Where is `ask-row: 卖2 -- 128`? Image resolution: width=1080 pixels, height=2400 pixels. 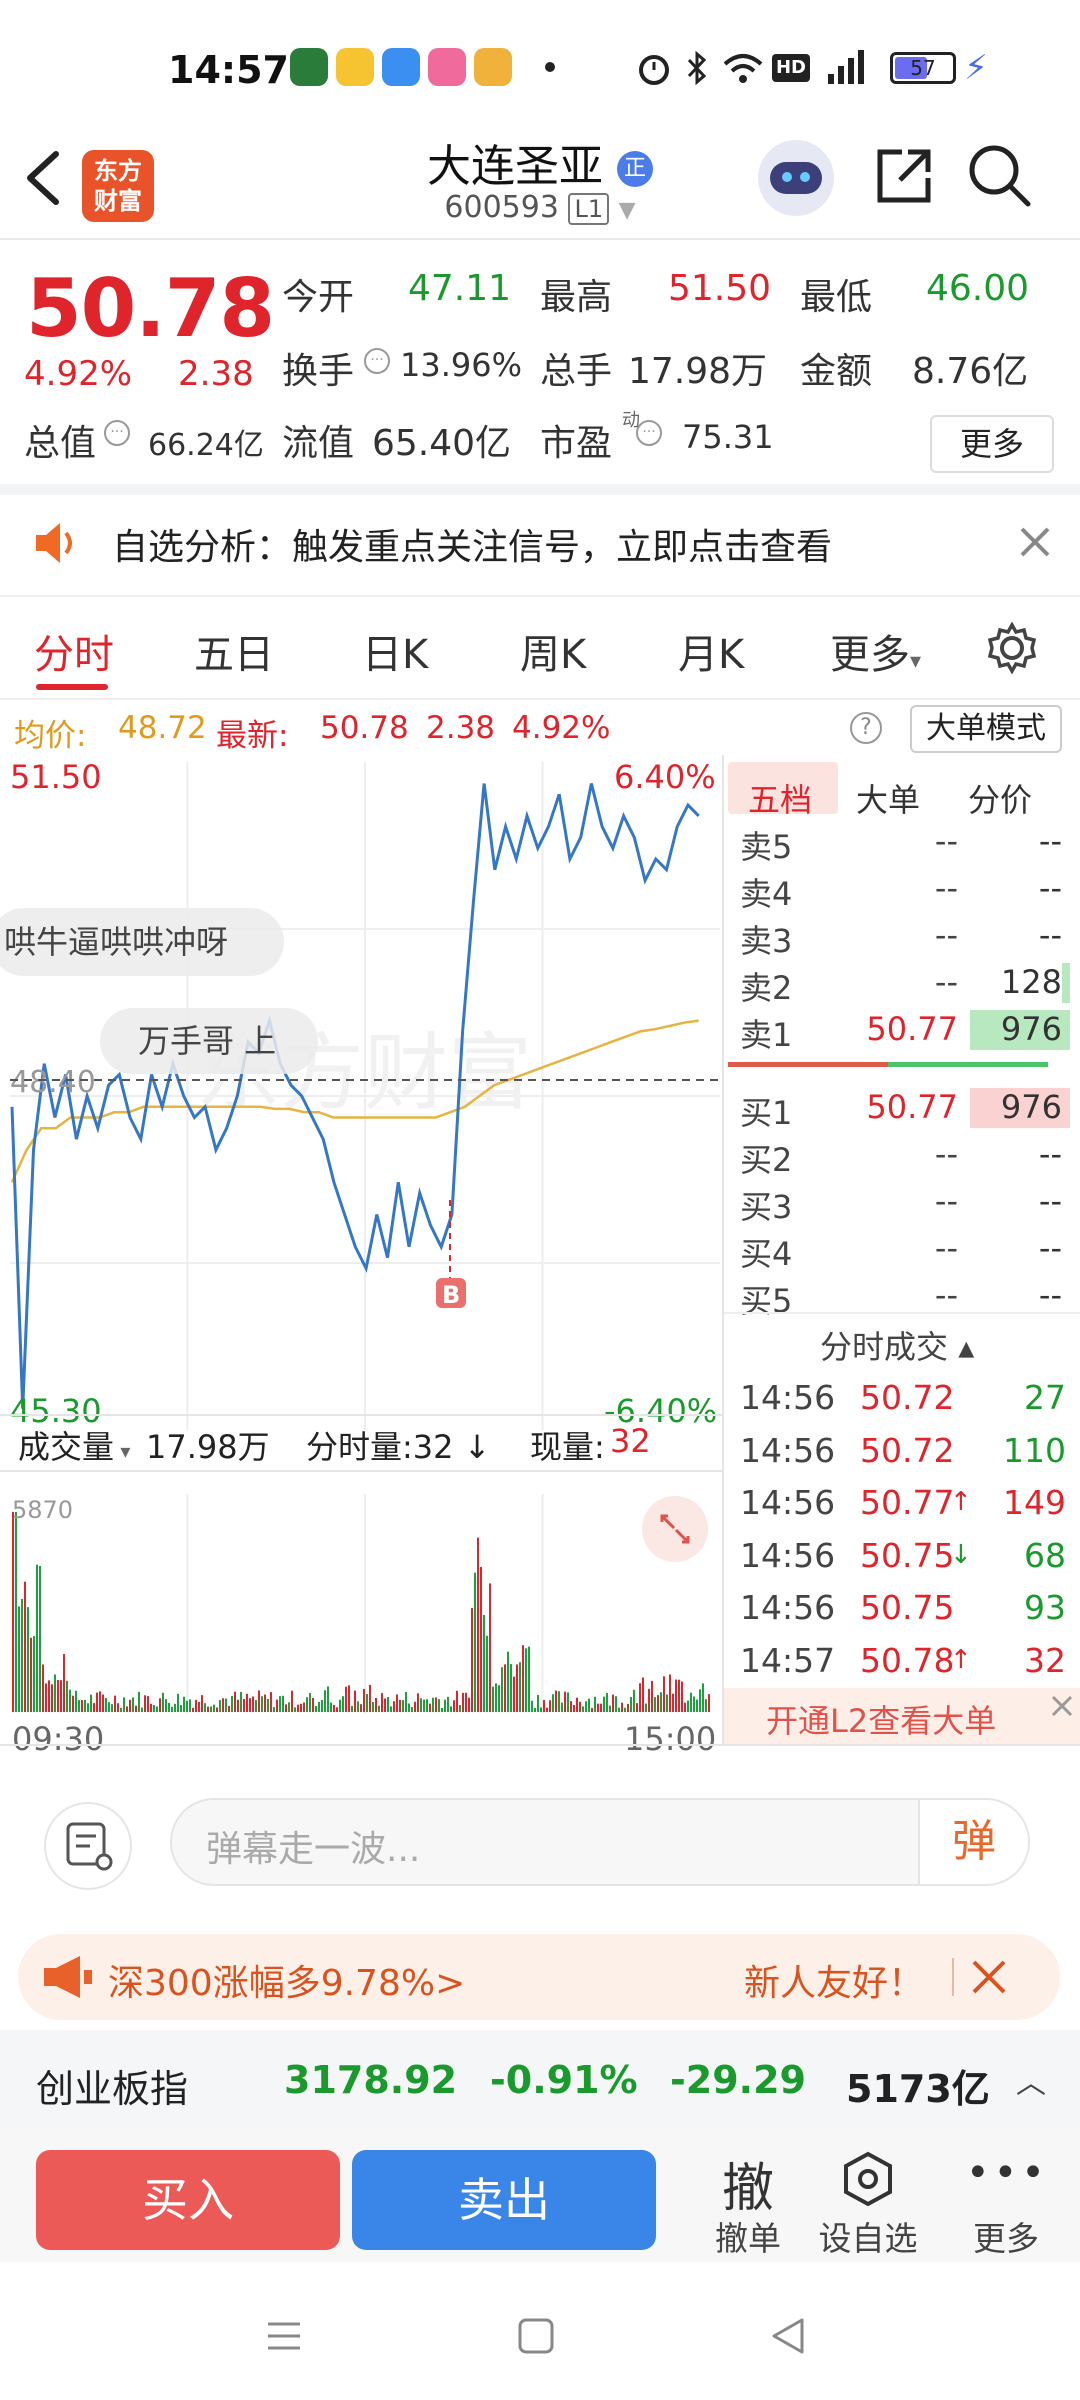 ask-row: 卖2 -- 128 is located at coordinates (905, 983).